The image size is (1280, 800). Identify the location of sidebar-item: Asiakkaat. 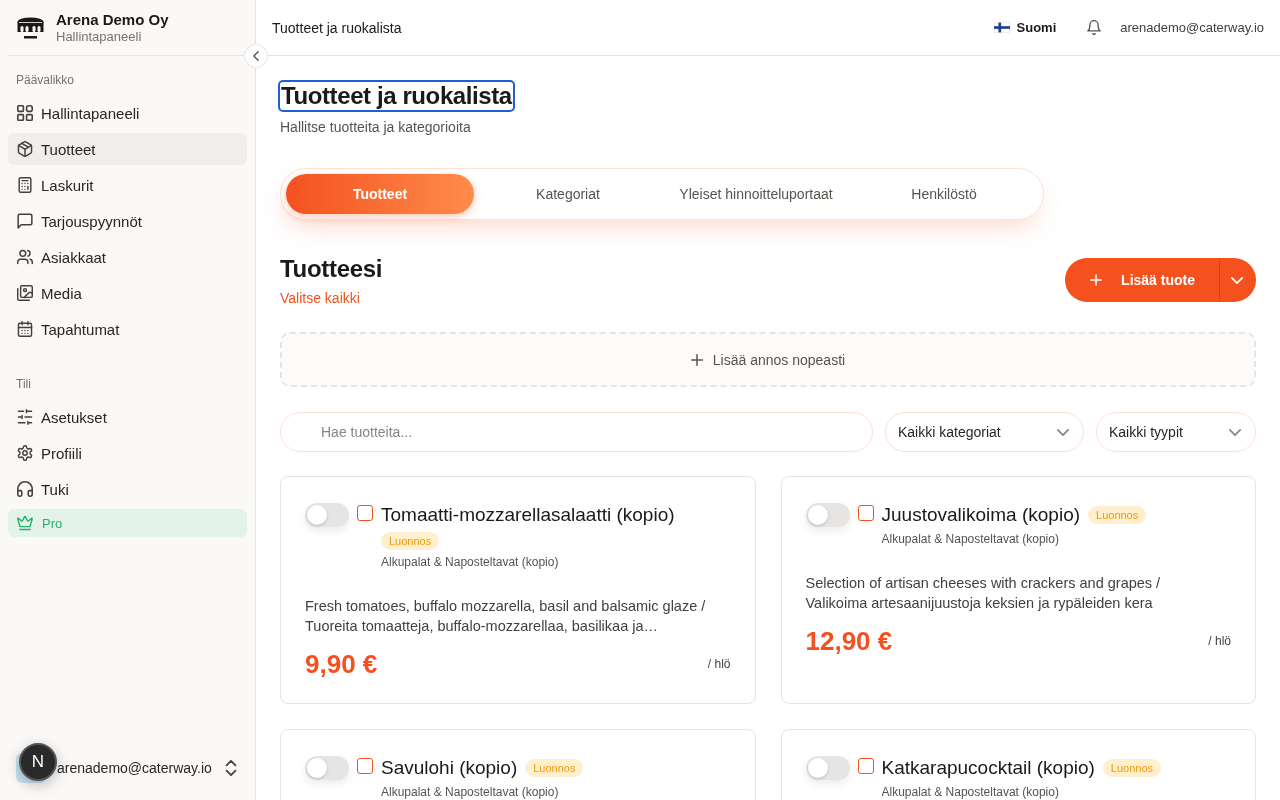
(127, 257).